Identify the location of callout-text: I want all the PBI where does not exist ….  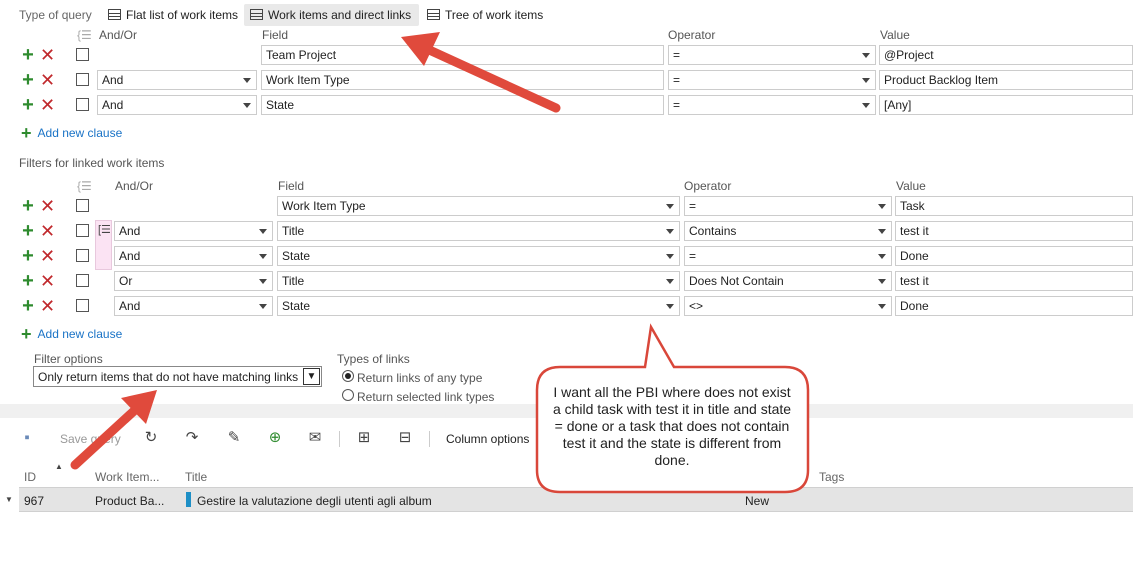
(672, 426).